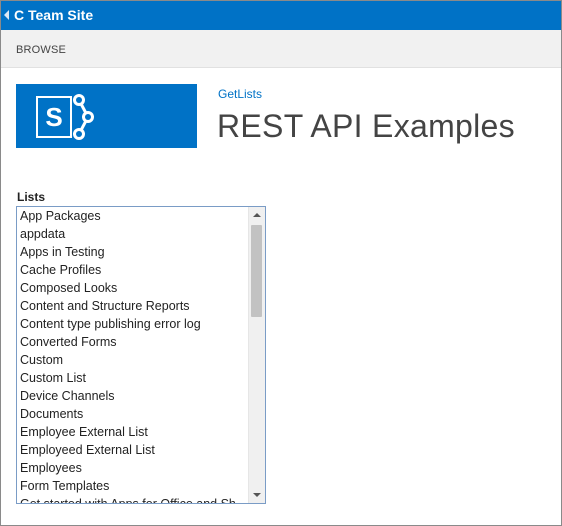 The width and height of the screenshot is (562, 526). I want to click on list-item: Composed Looks, so click(133, 288).